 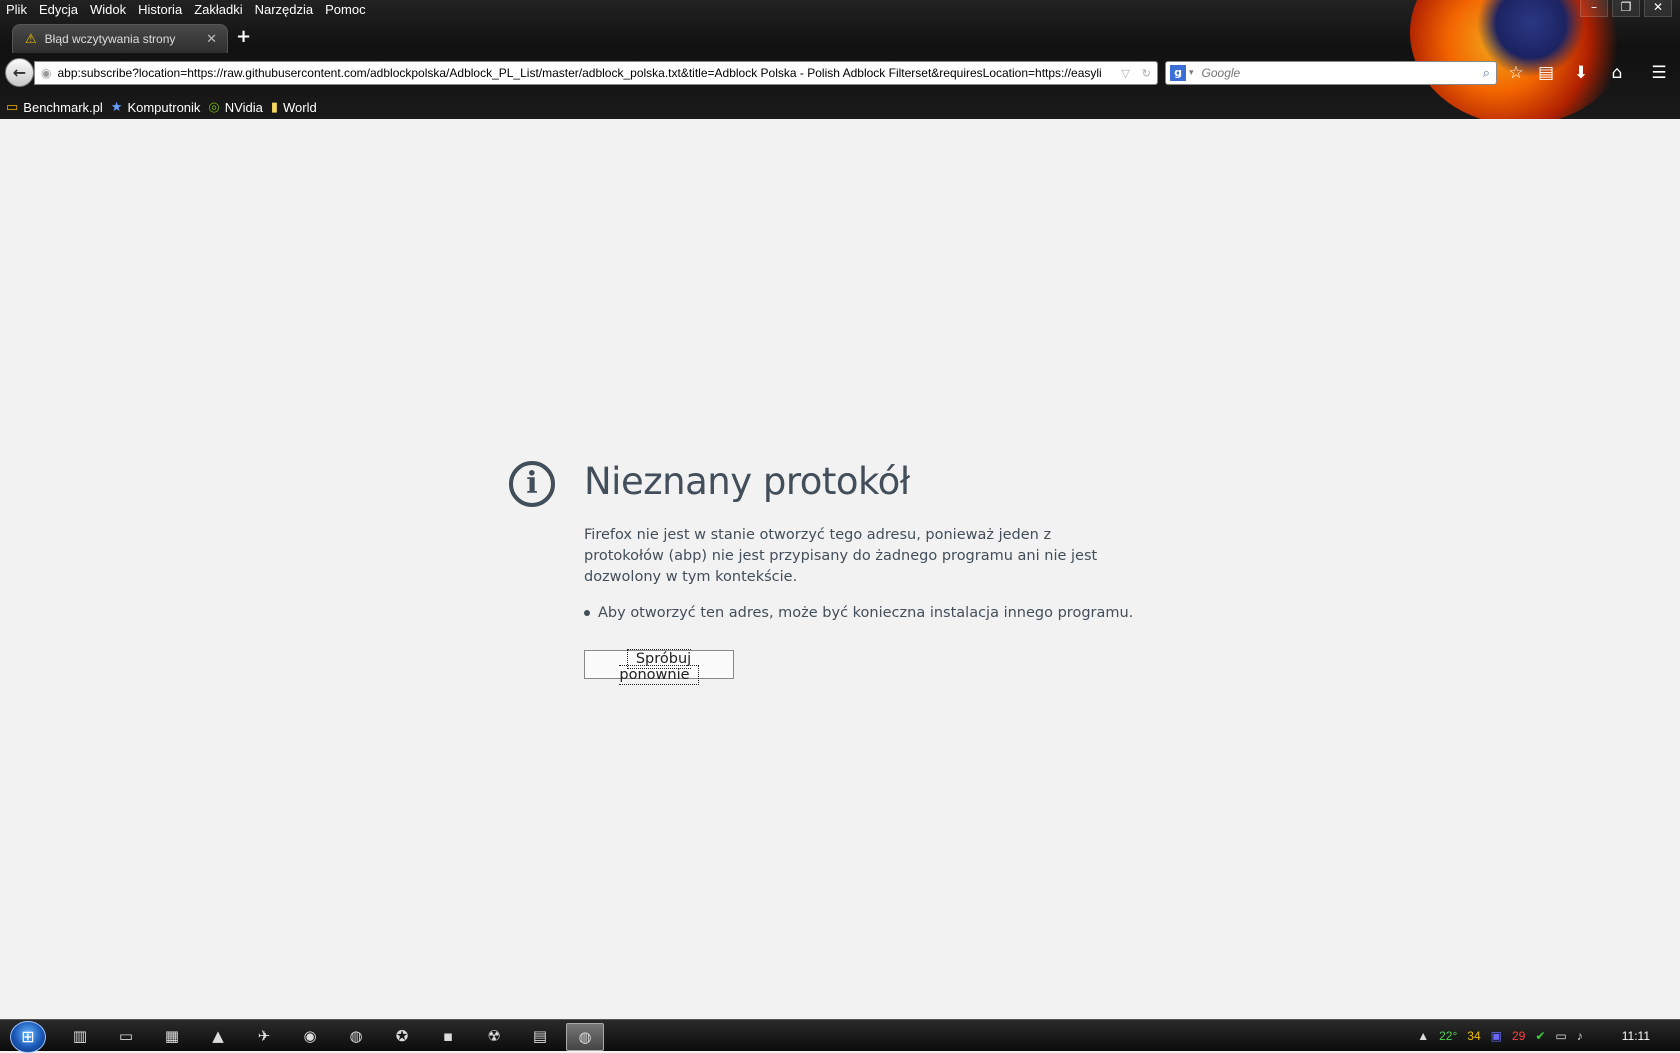 I want to click on restore-button: ❐, so click(x=1626, y=8).